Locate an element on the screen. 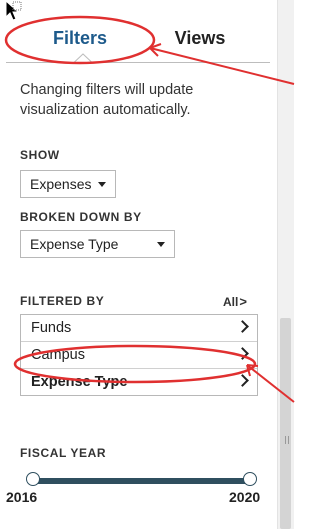 The height and width of the screenshot is (529, 320). fiscal-year-slider-max-handle is located at coordinates (250, 479).